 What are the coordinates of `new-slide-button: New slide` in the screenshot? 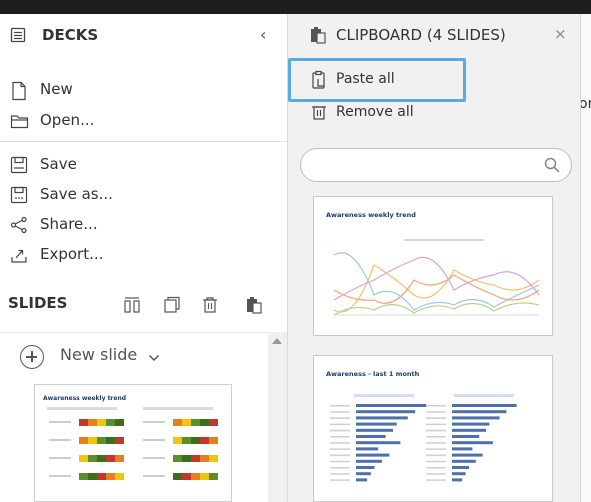 It's located at (134, 356).